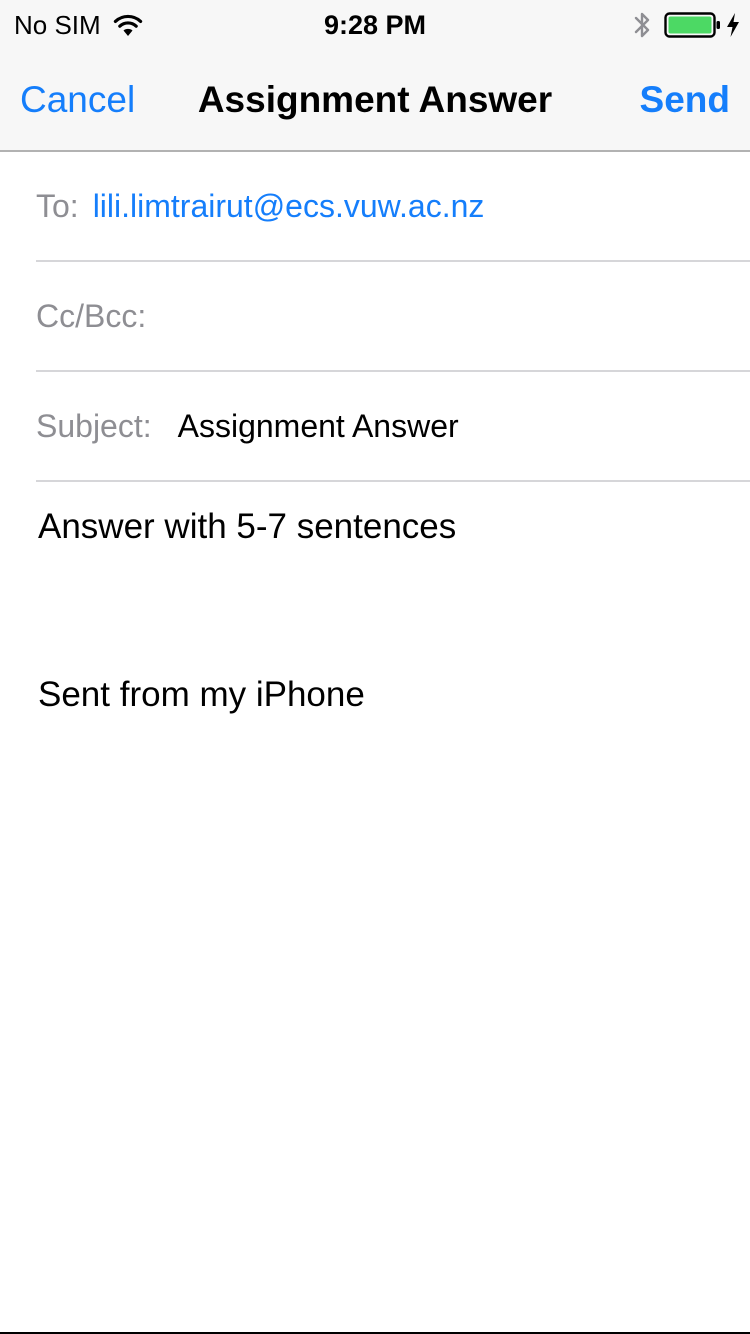 The width and height of the screenshot is (750, 1334). What do you see at coordinates (383, 695) in the screenshot?
I see `signature-text: Sent from my iPhone` at bounding box center [383, 695].